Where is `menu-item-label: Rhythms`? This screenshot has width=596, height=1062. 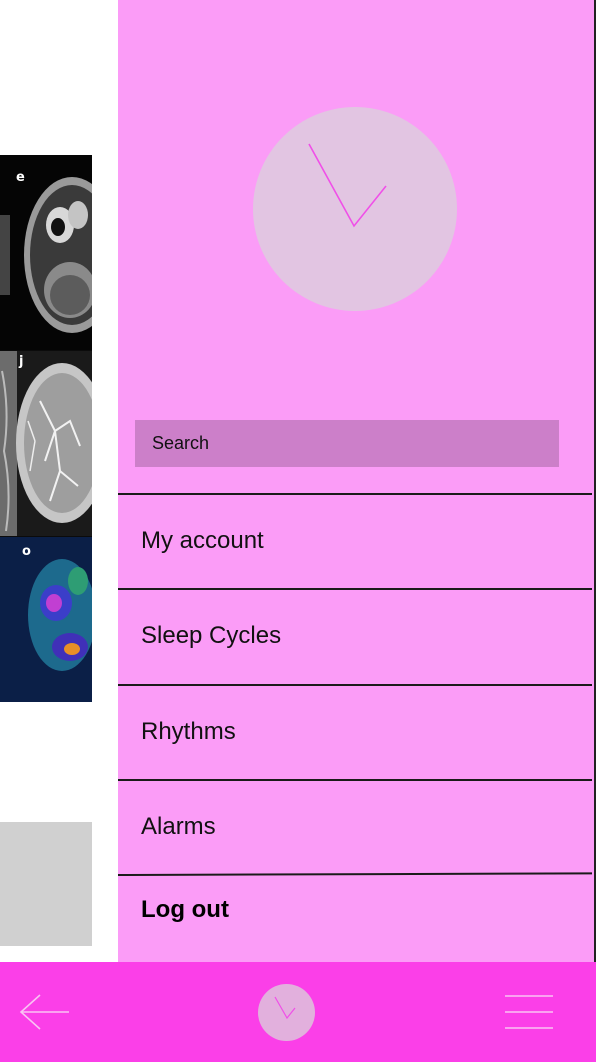 menu-item-label: Rhythms is located at coordinates (188, 731).